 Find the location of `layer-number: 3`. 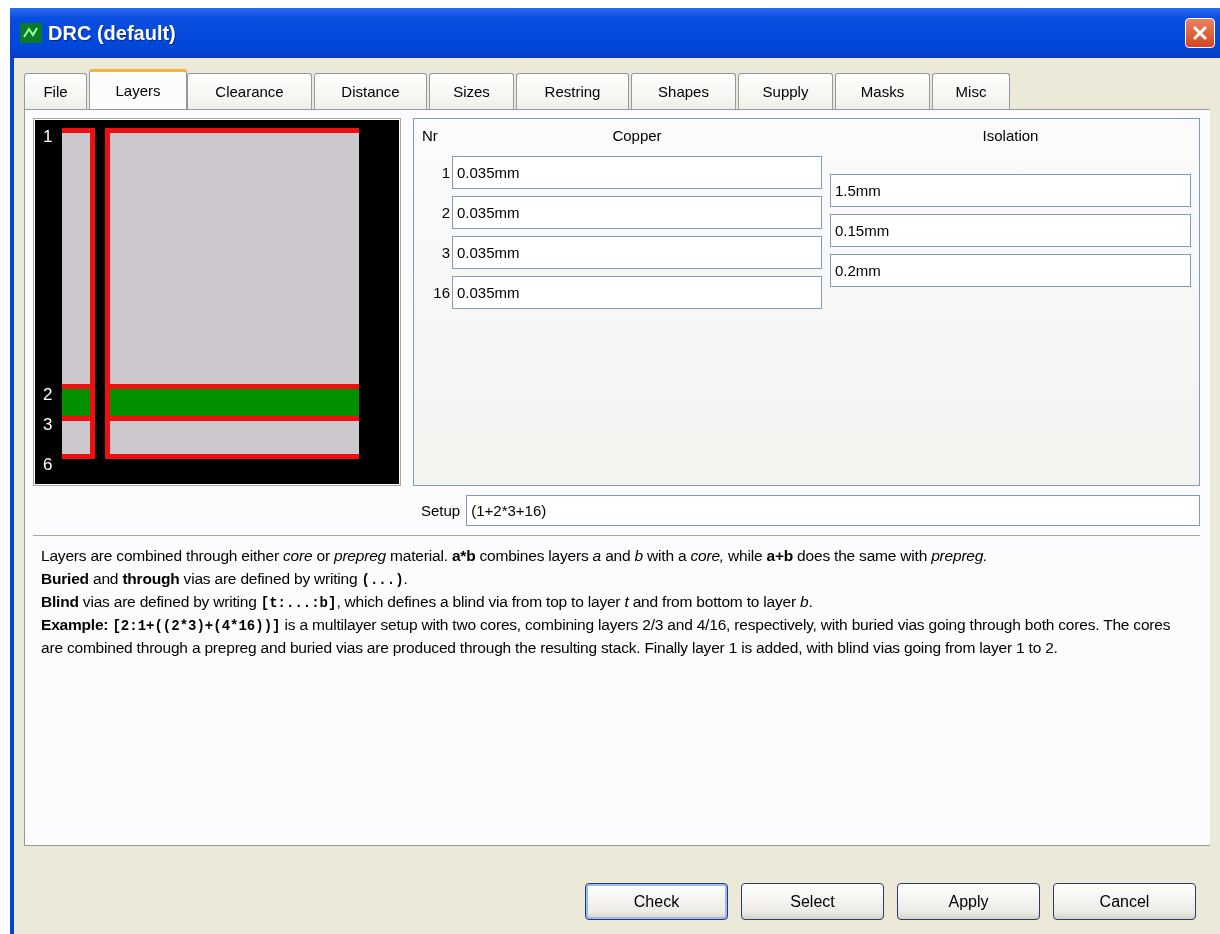

layer-number: 3 is located at coordinates (445, 252).